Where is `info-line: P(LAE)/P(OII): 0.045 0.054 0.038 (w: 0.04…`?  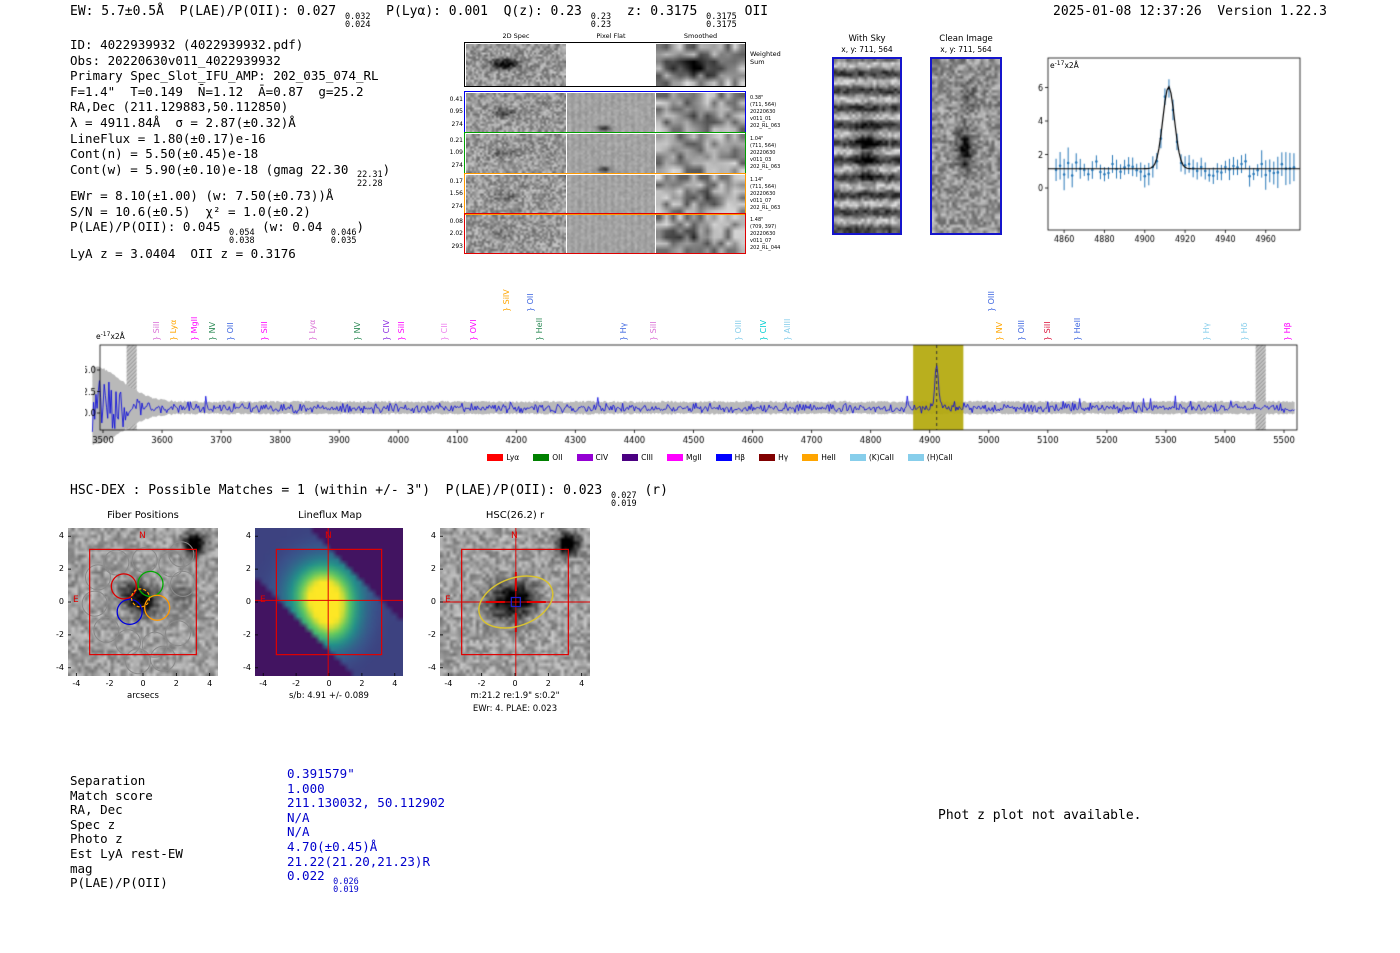 info-line: P(LAE)/P(OII): 0.045 0.054 0.038 (w: 0.04… is located at coordinates (217, 233).